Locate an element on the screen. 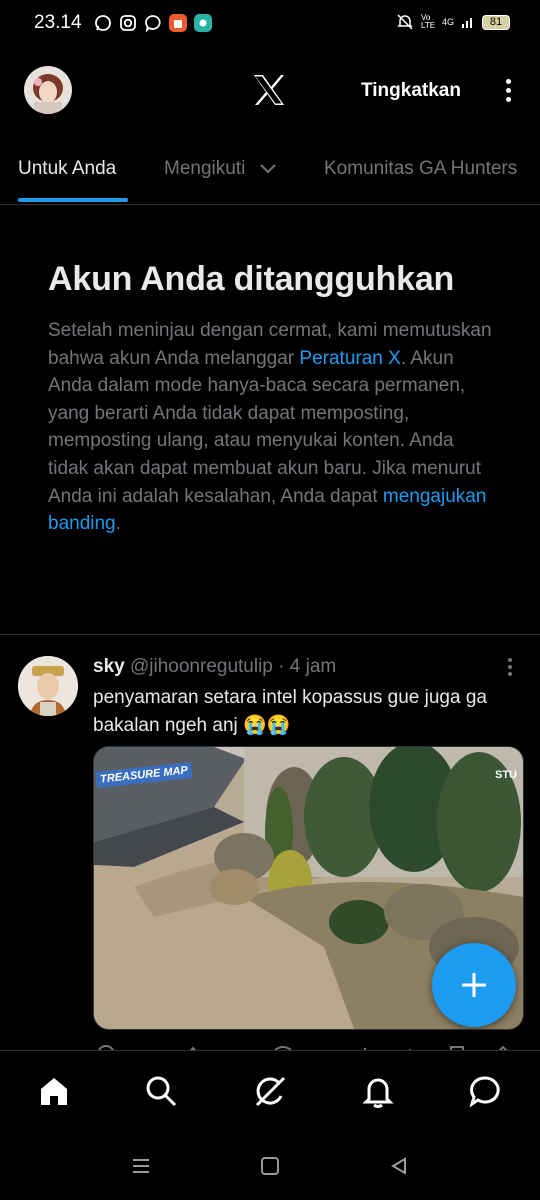 The height and width of the screenshot is (1200, 540). media-corner-label: STU is located at coordinates (506, 775).